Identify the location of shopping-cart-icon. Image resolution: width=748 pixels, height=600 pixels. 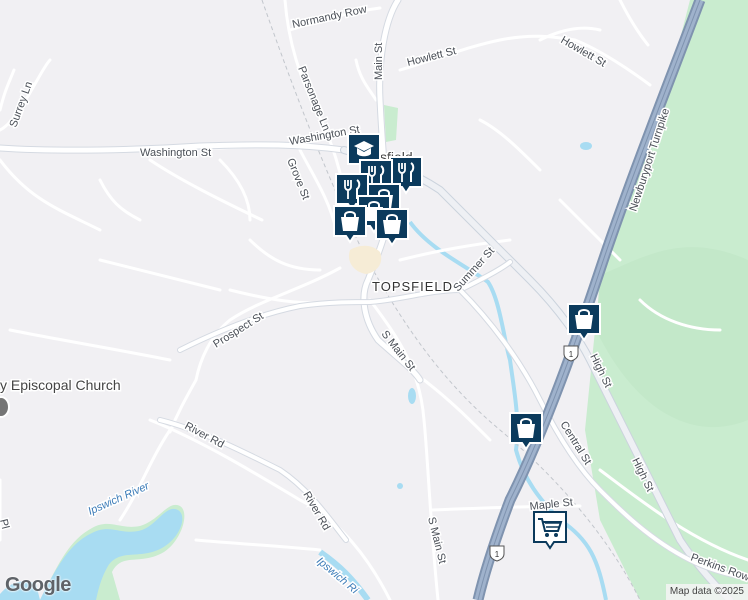
(550, 530).